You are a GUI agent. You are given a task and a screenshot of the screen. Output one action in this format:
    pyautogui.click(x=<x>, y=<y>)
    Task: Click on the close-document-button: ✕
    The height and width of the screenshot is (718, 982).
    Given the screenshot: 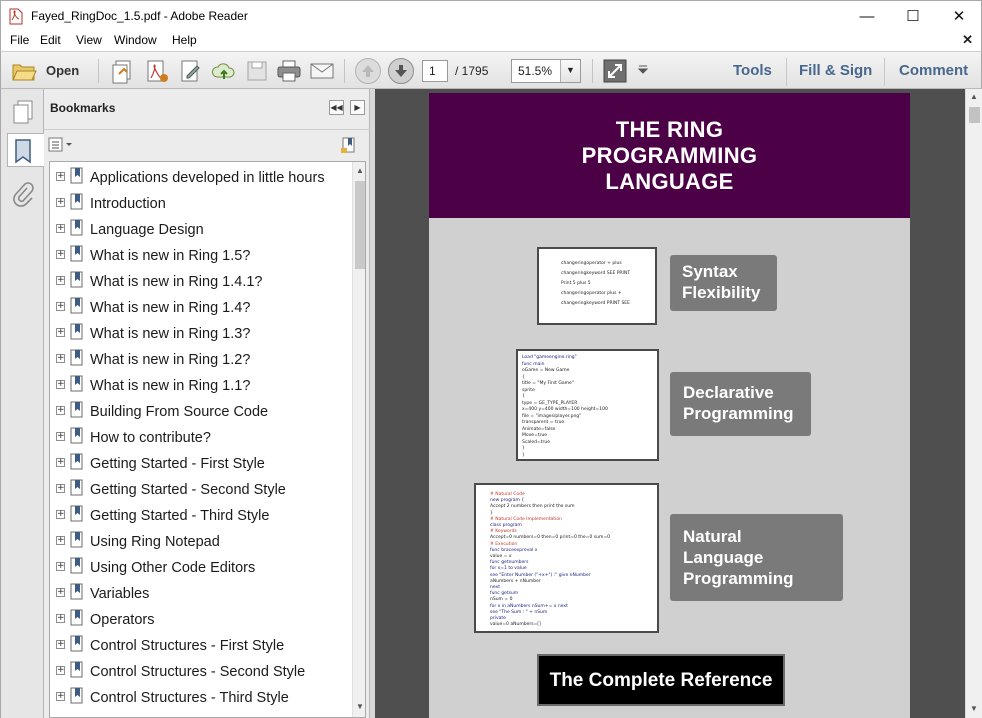 What is the action you would take?
    pyautogui.click(x=967, y=40)
    